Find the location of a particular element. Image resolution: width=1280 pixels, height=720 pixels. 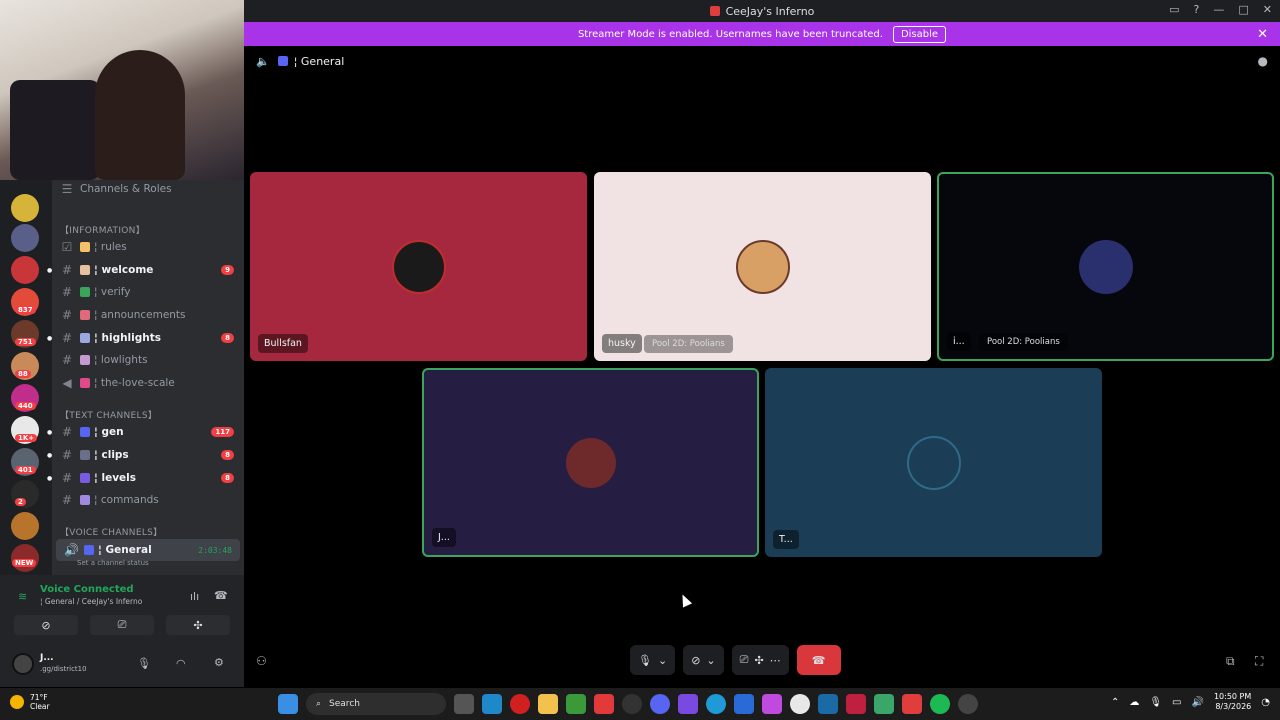

minimize-button: — is located at coordinates (1218, 9).